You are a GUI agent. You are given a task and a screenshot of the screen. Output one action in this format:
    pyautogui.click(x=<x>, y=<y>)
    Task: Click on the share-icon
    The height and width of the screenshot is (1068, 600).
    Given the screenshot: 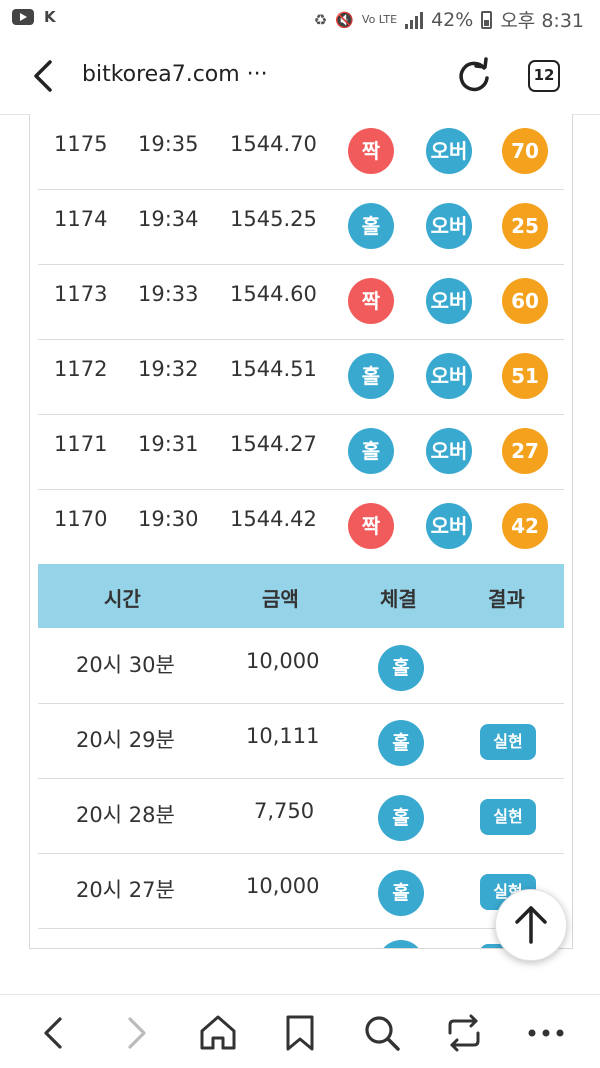 What is the action you would take?
    pyautogui.click(x=464, y=1033)
    